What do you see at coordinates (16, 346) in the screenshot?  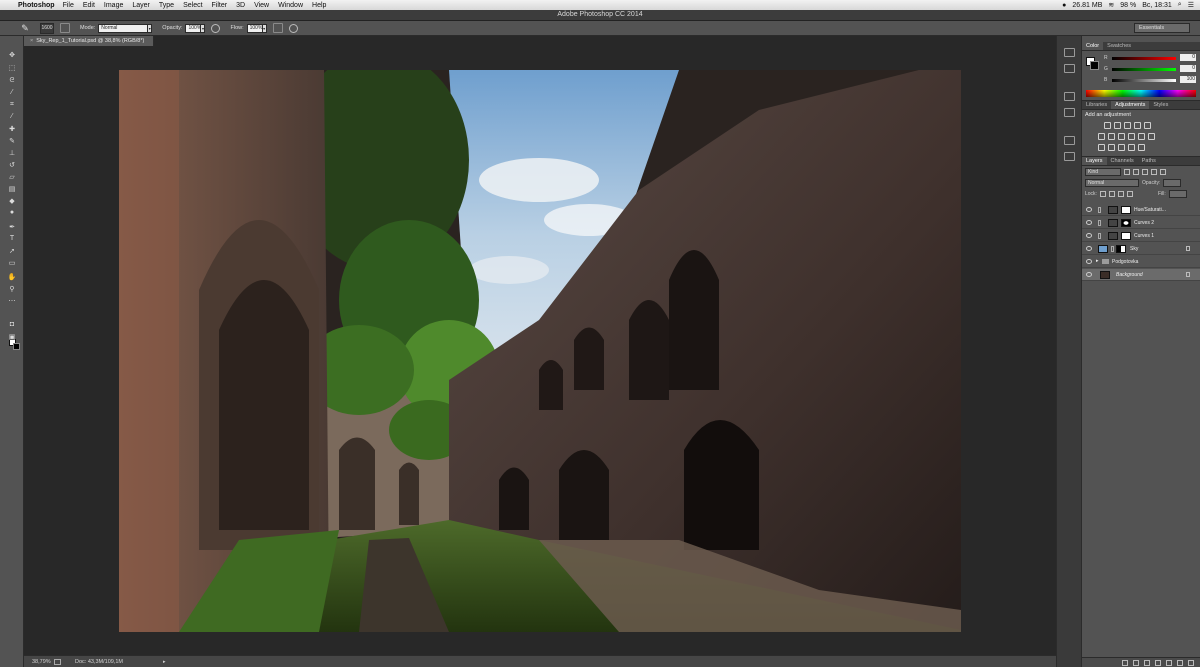 I see `background-color-swatch` at bounding box center [16, 346].